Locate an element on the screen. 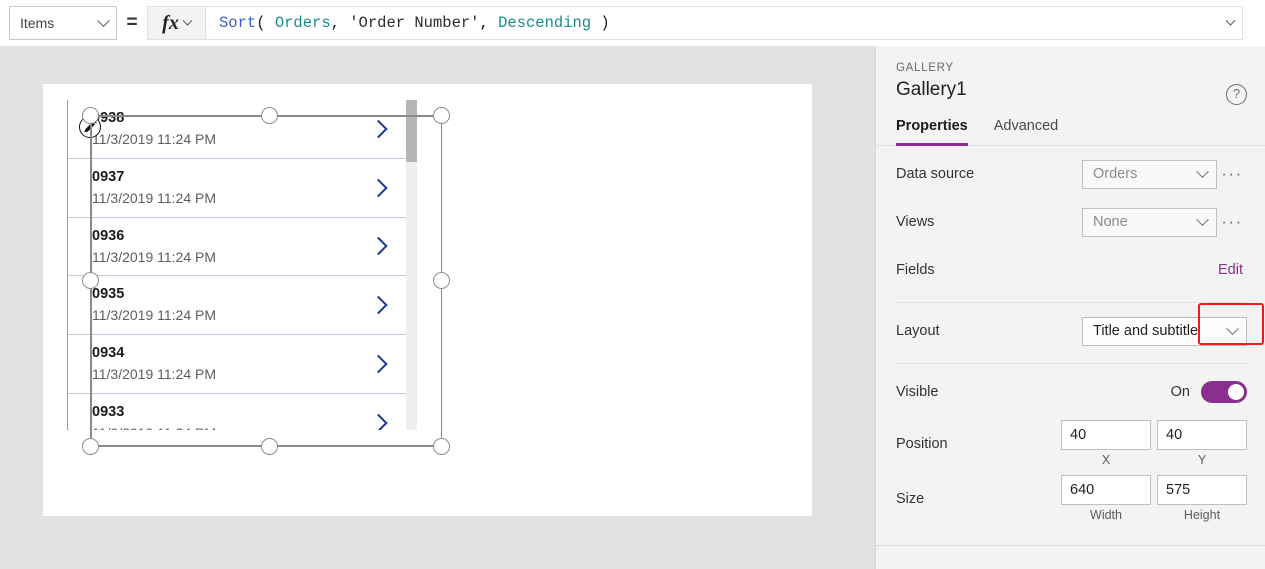 The width and height of the screenshot is (1265, 569). formula-token: Orders is located at coordinates (302, 23).